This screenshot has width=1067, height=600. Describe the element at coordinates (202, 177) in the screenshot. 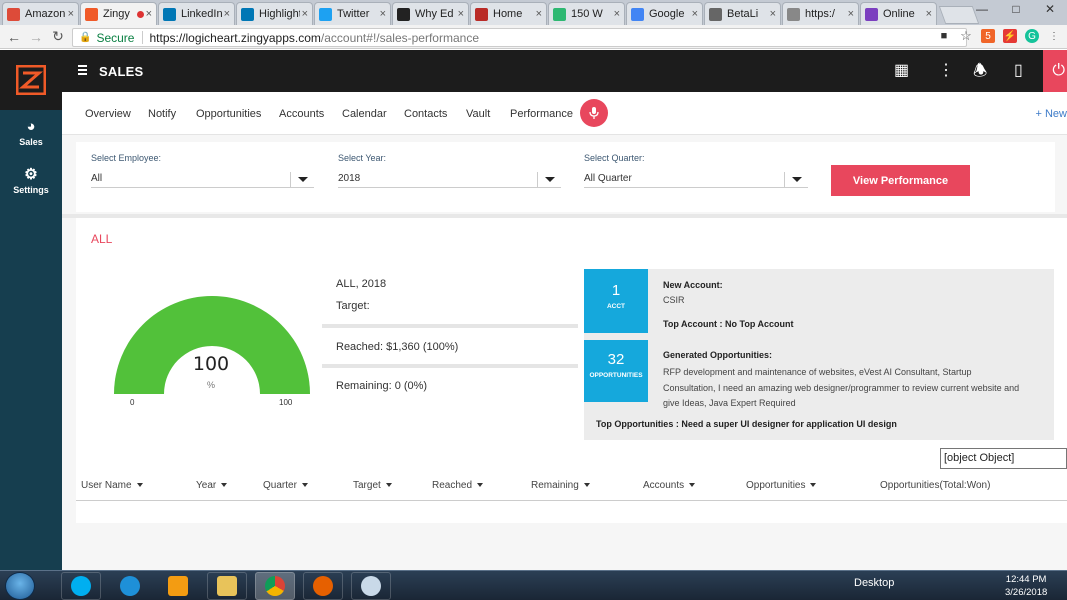

I see `employee-select: All` at that location.